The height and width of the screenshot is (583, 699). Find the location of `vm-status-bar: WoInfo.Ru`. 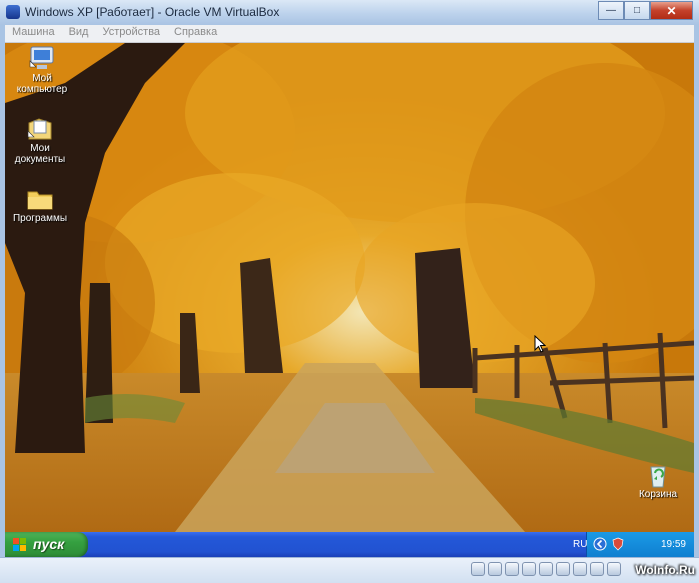

vm-status-bar: WoInfo.Ru is located at coordinates (349, 570).